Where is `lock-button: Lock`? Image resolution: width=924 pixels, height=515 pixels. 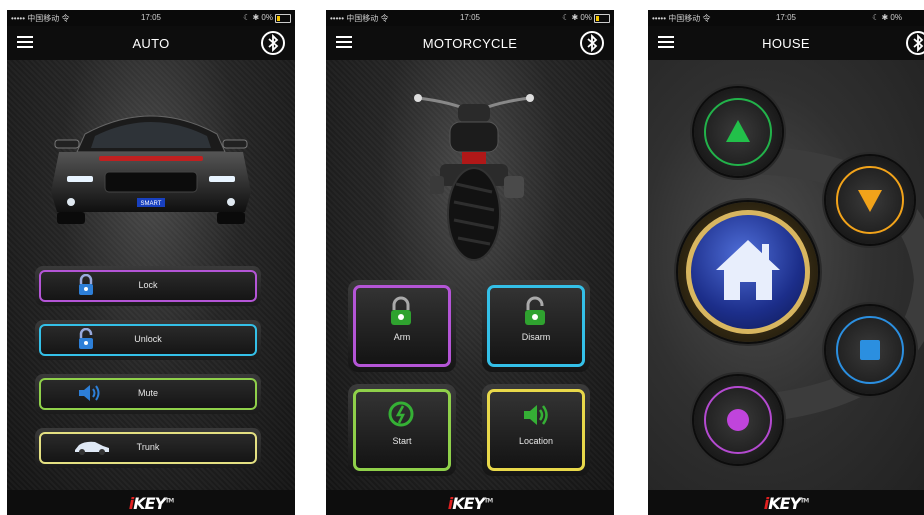 lock-button: Lock is located at coordinates (148, 286).